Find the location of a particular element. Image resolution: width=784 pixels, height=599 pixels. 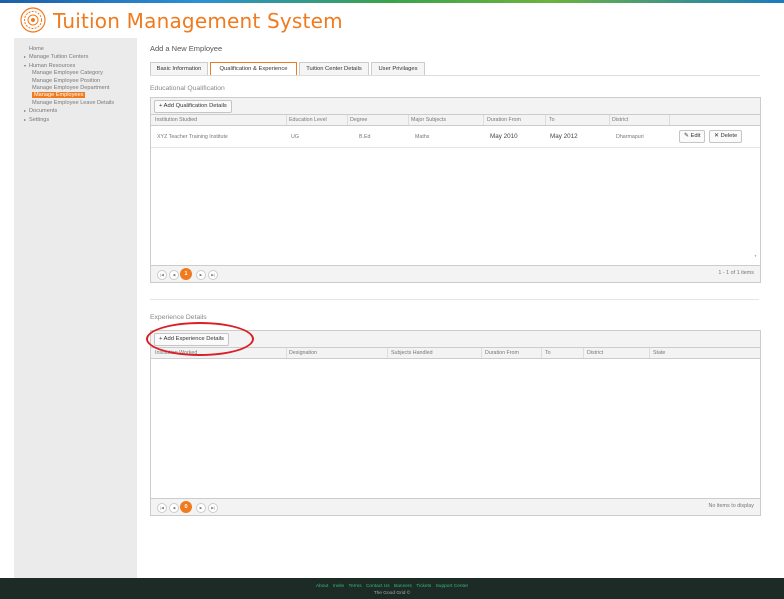

column-header: Education Level is located at coordinates (308, 120).